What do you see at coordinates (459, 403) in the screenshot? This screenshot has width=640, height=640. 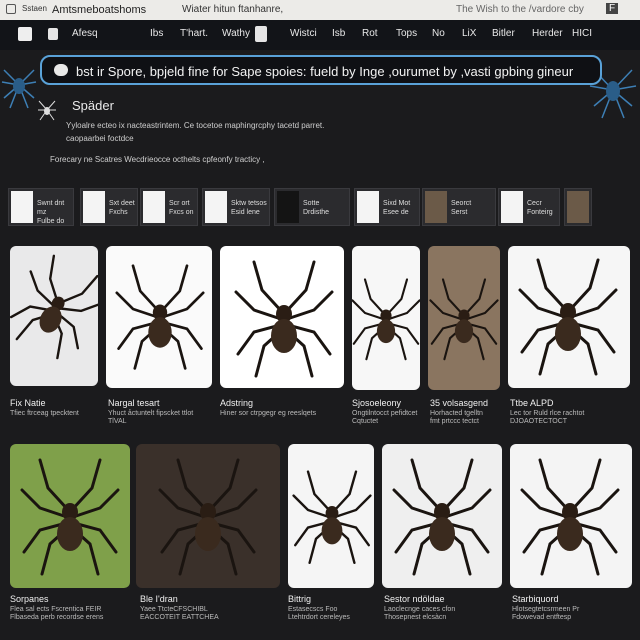 I see `image-caption: 35 volsasgend` at bounding box center [459, 403].